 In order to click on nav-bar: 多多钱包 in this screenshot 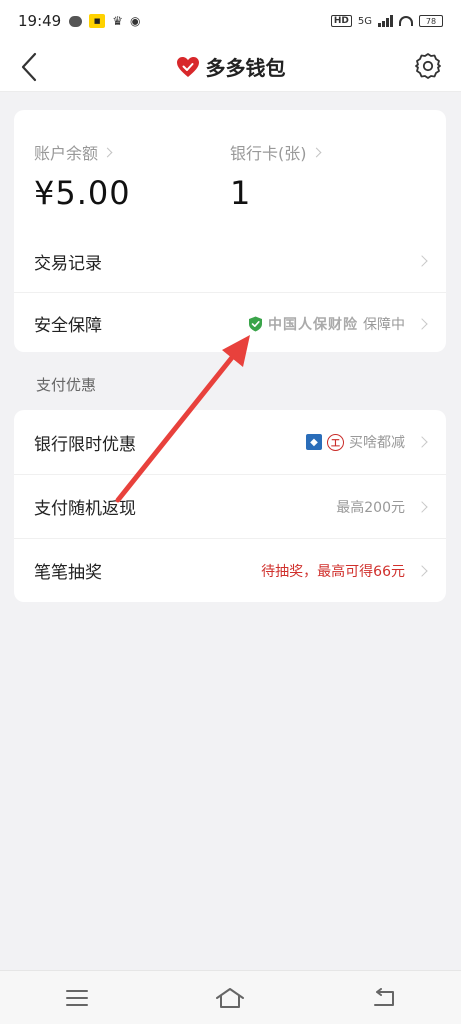, I will do `click(230, 67)`.